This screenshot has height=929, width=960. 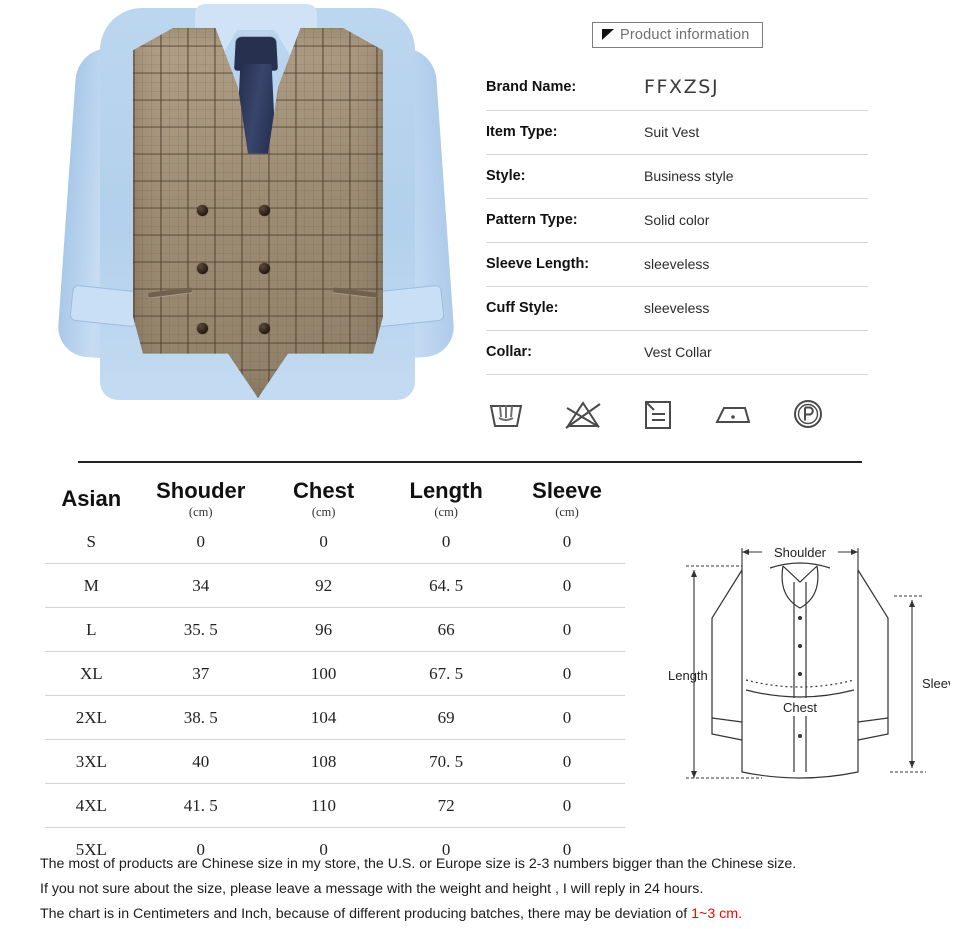 I want to click on spec-label: Collar:, so click(x=565, y=352).